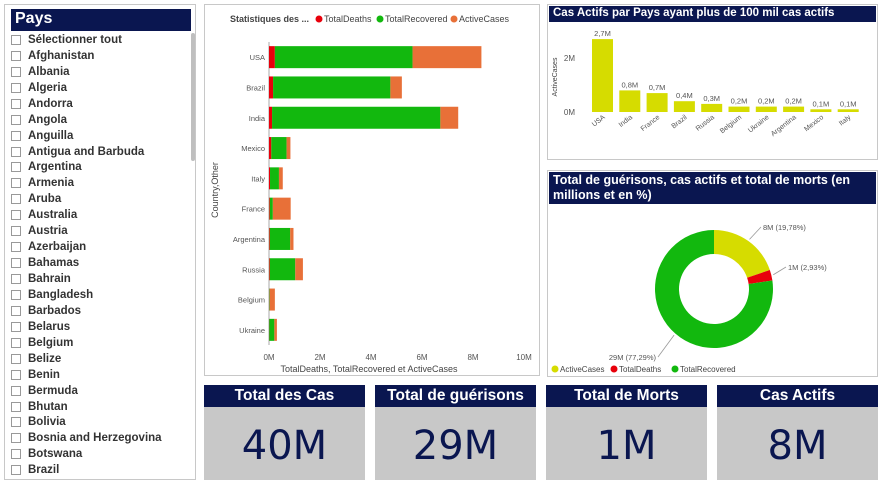  Describe the element at coordinates (99, 359) in the screenshot. I see `slicer-item: Belize` at that location.